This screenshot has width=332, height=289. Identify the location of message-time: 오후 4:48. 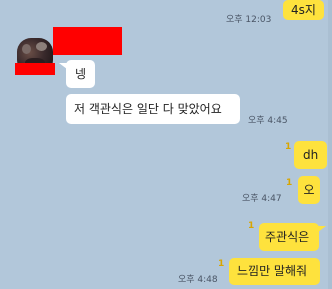
(198, 280).